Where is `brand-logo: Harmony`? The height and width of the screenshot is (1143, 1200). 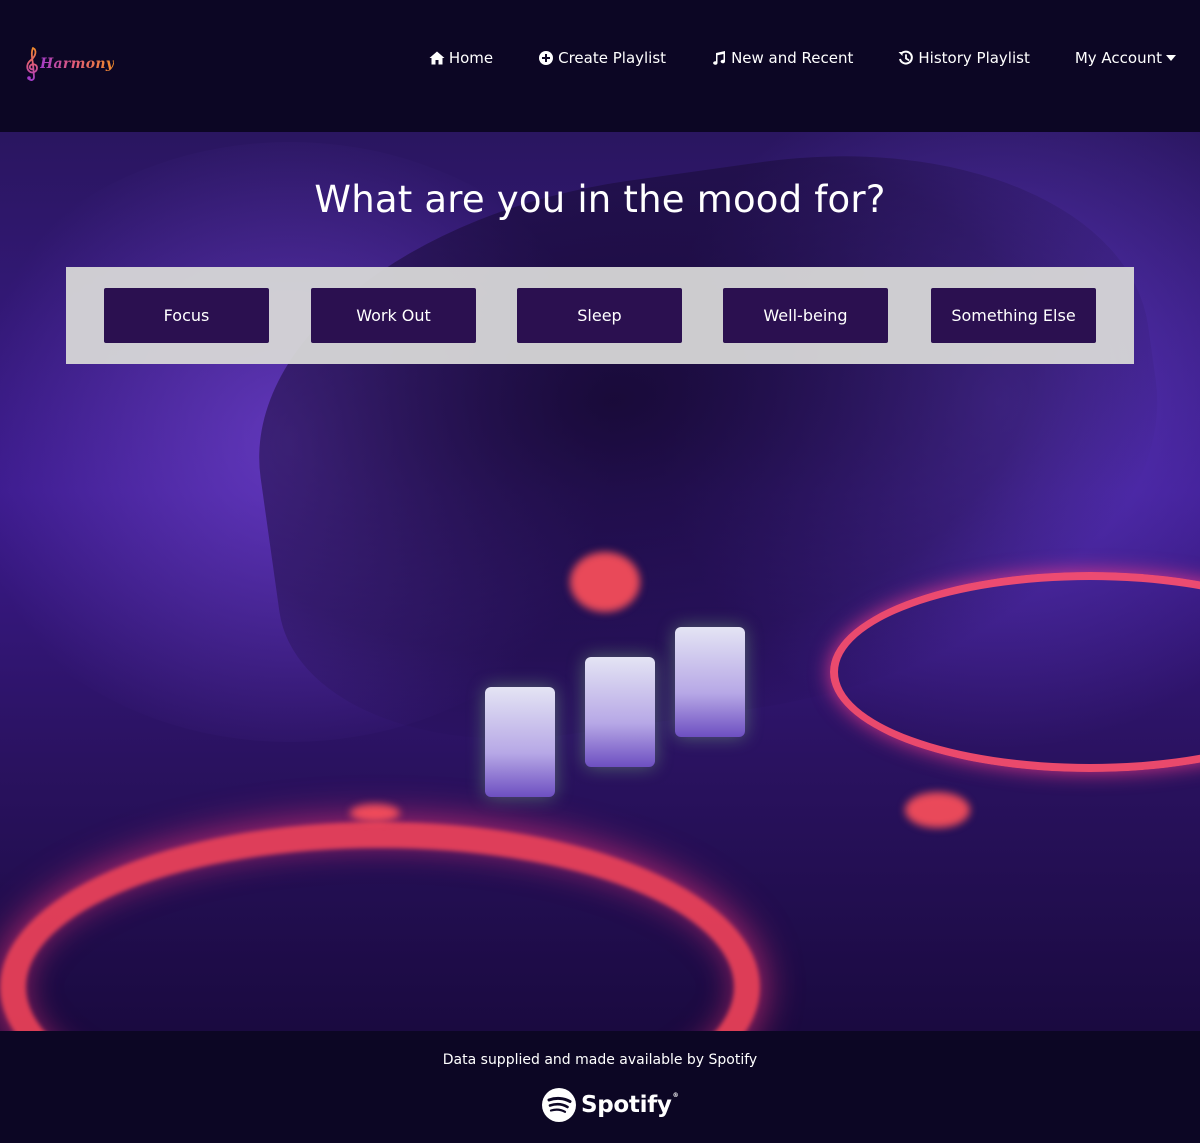 brand-logo: Harmony is located at coordinates (69, 64).